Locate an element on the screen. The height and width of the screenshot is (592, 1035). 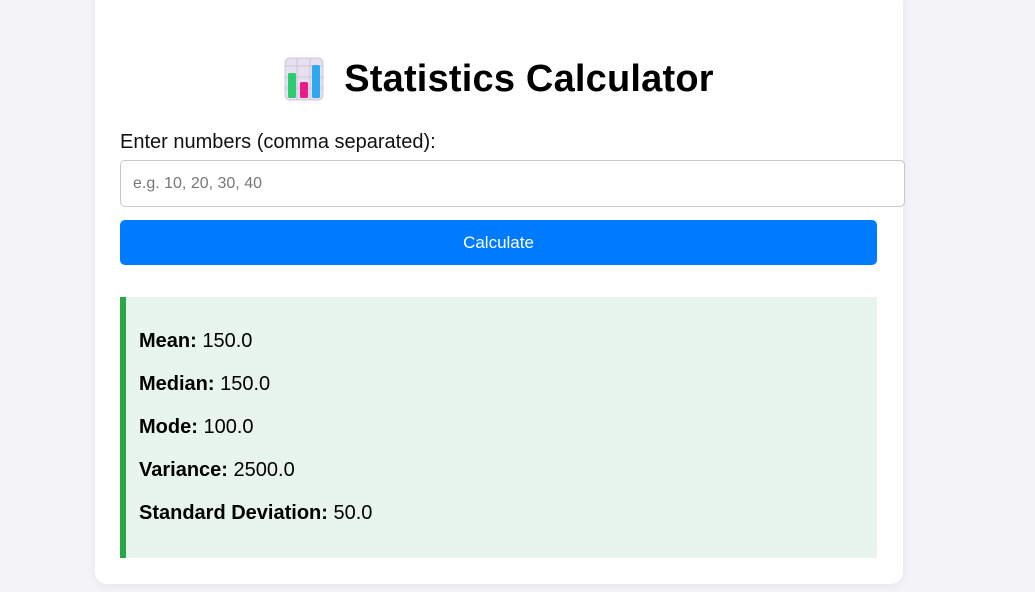
mode-value: 100.0 is located at coordinates (228, 427).